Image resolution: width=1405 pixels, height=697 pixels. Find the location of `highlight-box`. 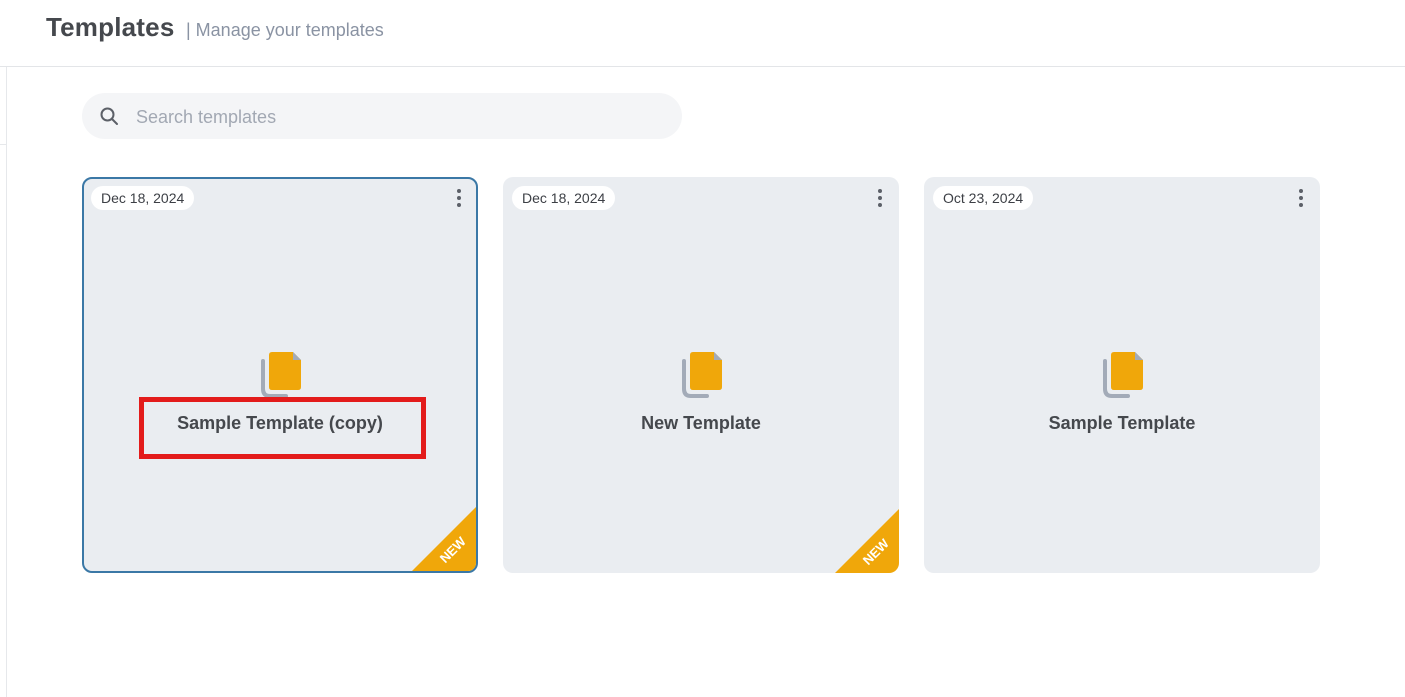

highlight-box is located at coordinates (282, 428).